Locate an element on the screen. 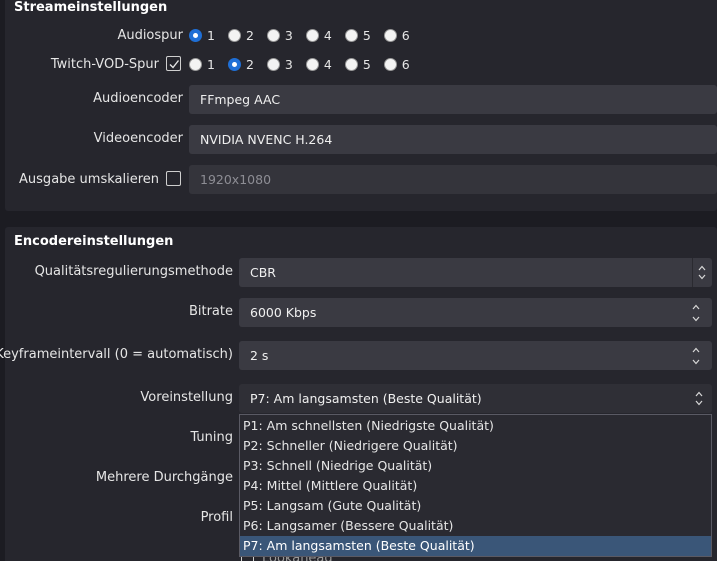  preset-label: Voreinstellung is located at coordinates (186, 397).